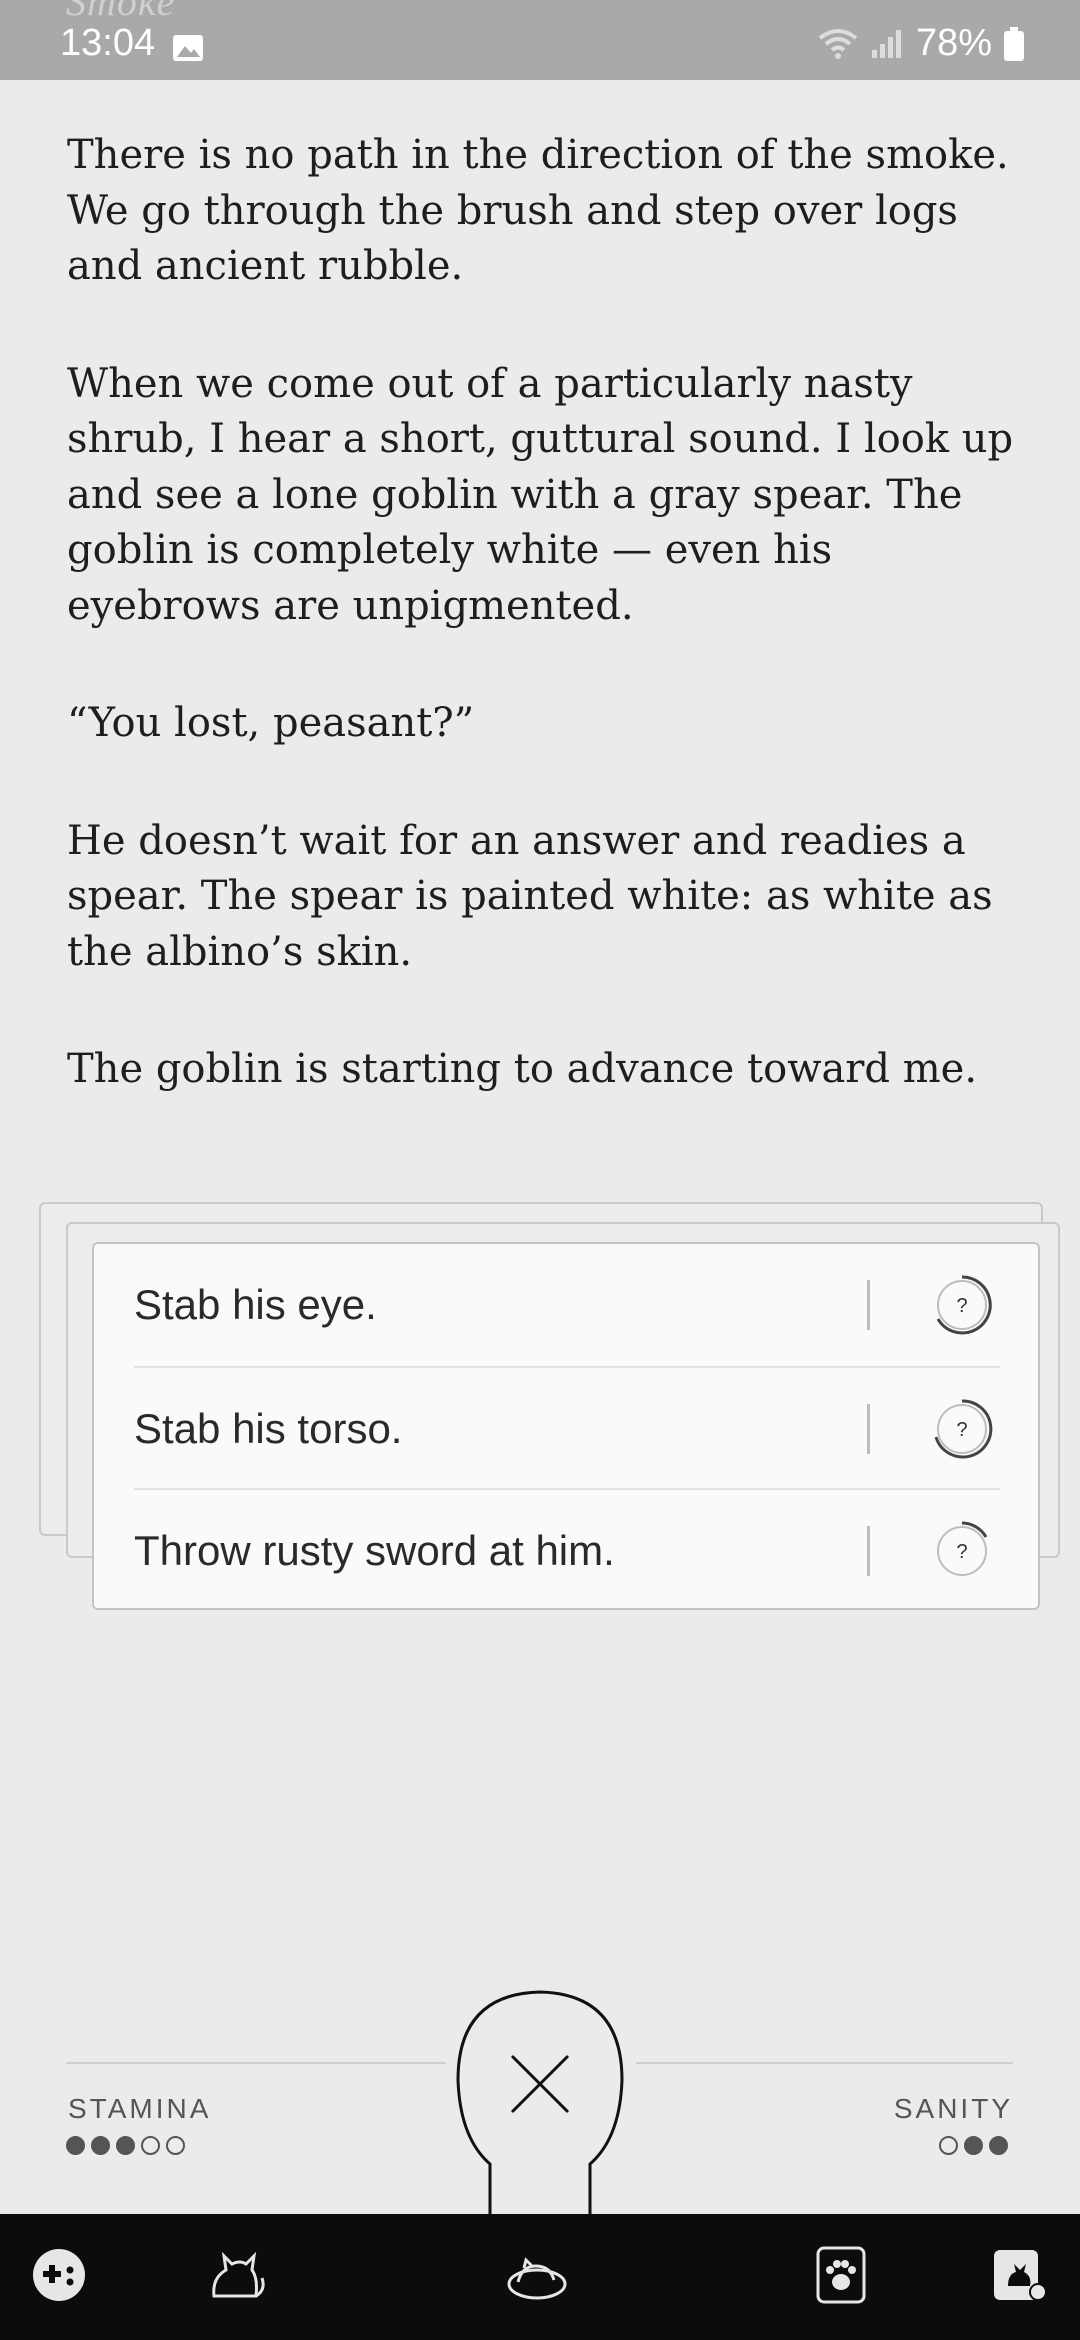 Image resolution: width=1080 pixels, height=2340 pixels. I want to click on divider-right, so click(824, 2063).